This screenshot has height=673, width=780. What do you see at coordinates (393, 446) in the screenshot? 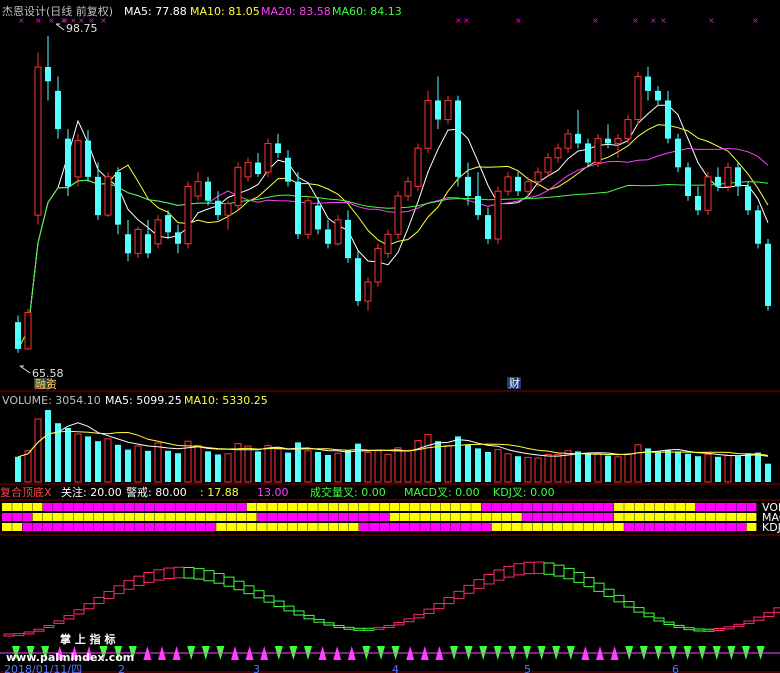
I see `volume-bars` at bounding box center [393, 446].